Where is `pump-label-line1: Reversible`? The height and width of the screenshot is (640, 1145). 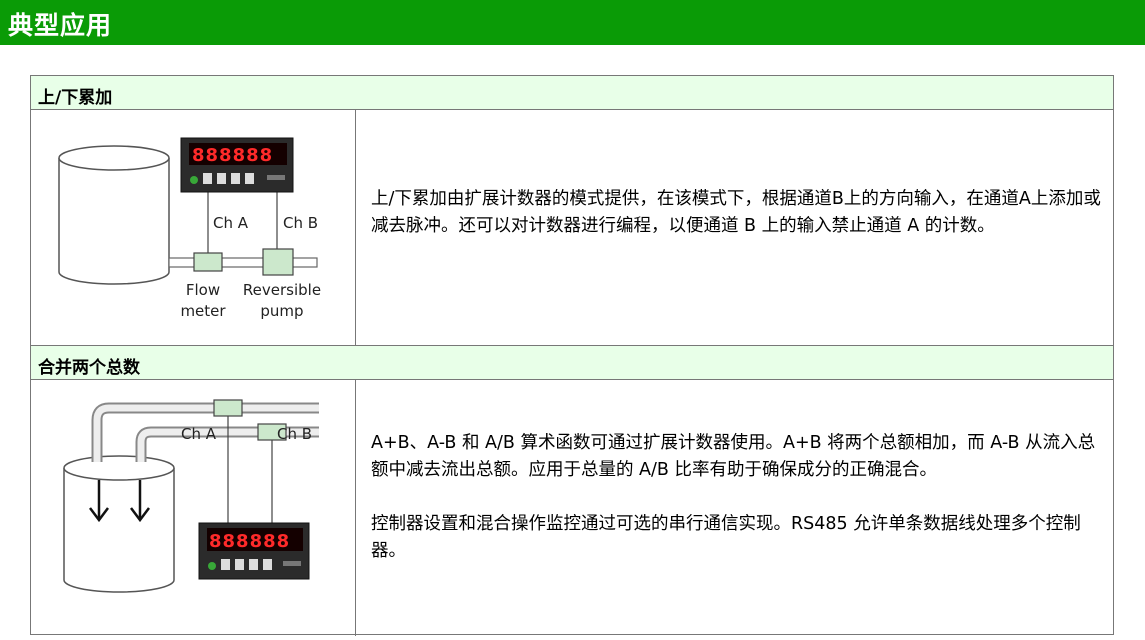 pump-label-line1: Reversible is located at coordinates (282, 290).